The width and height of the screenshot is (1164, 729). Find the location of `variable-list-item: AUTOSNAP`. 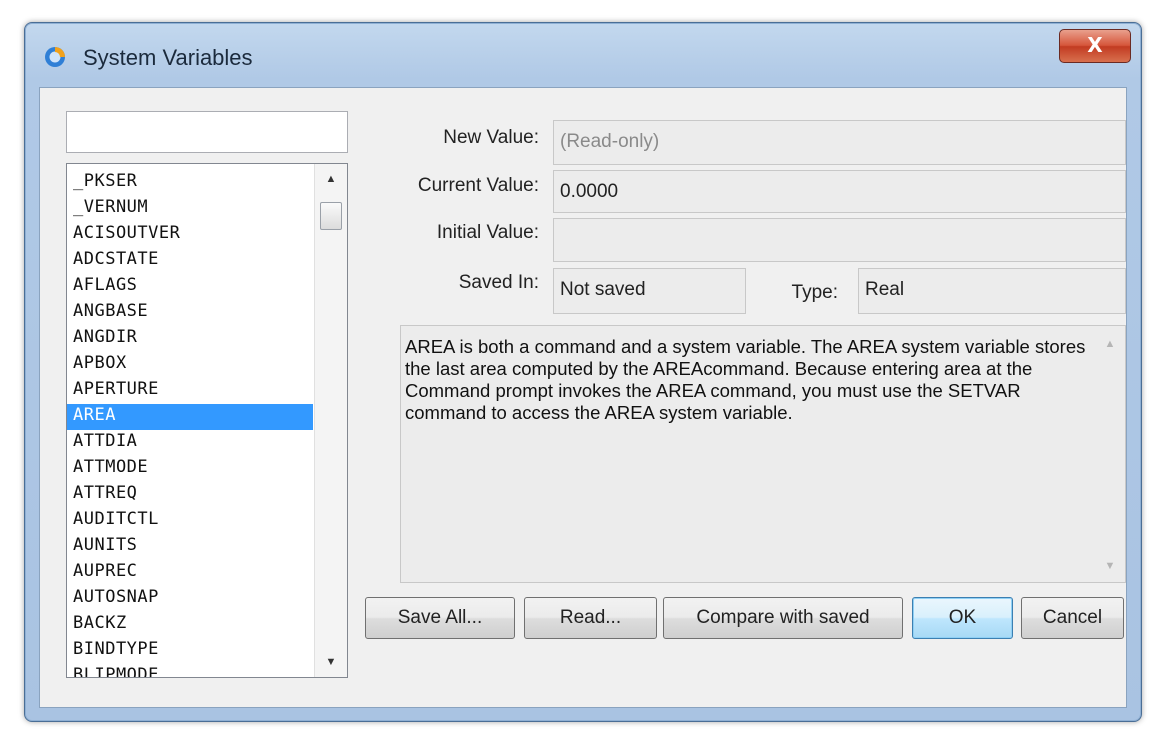

variable-list-item: AUTOSNAP is located at coordinates (190, 599).